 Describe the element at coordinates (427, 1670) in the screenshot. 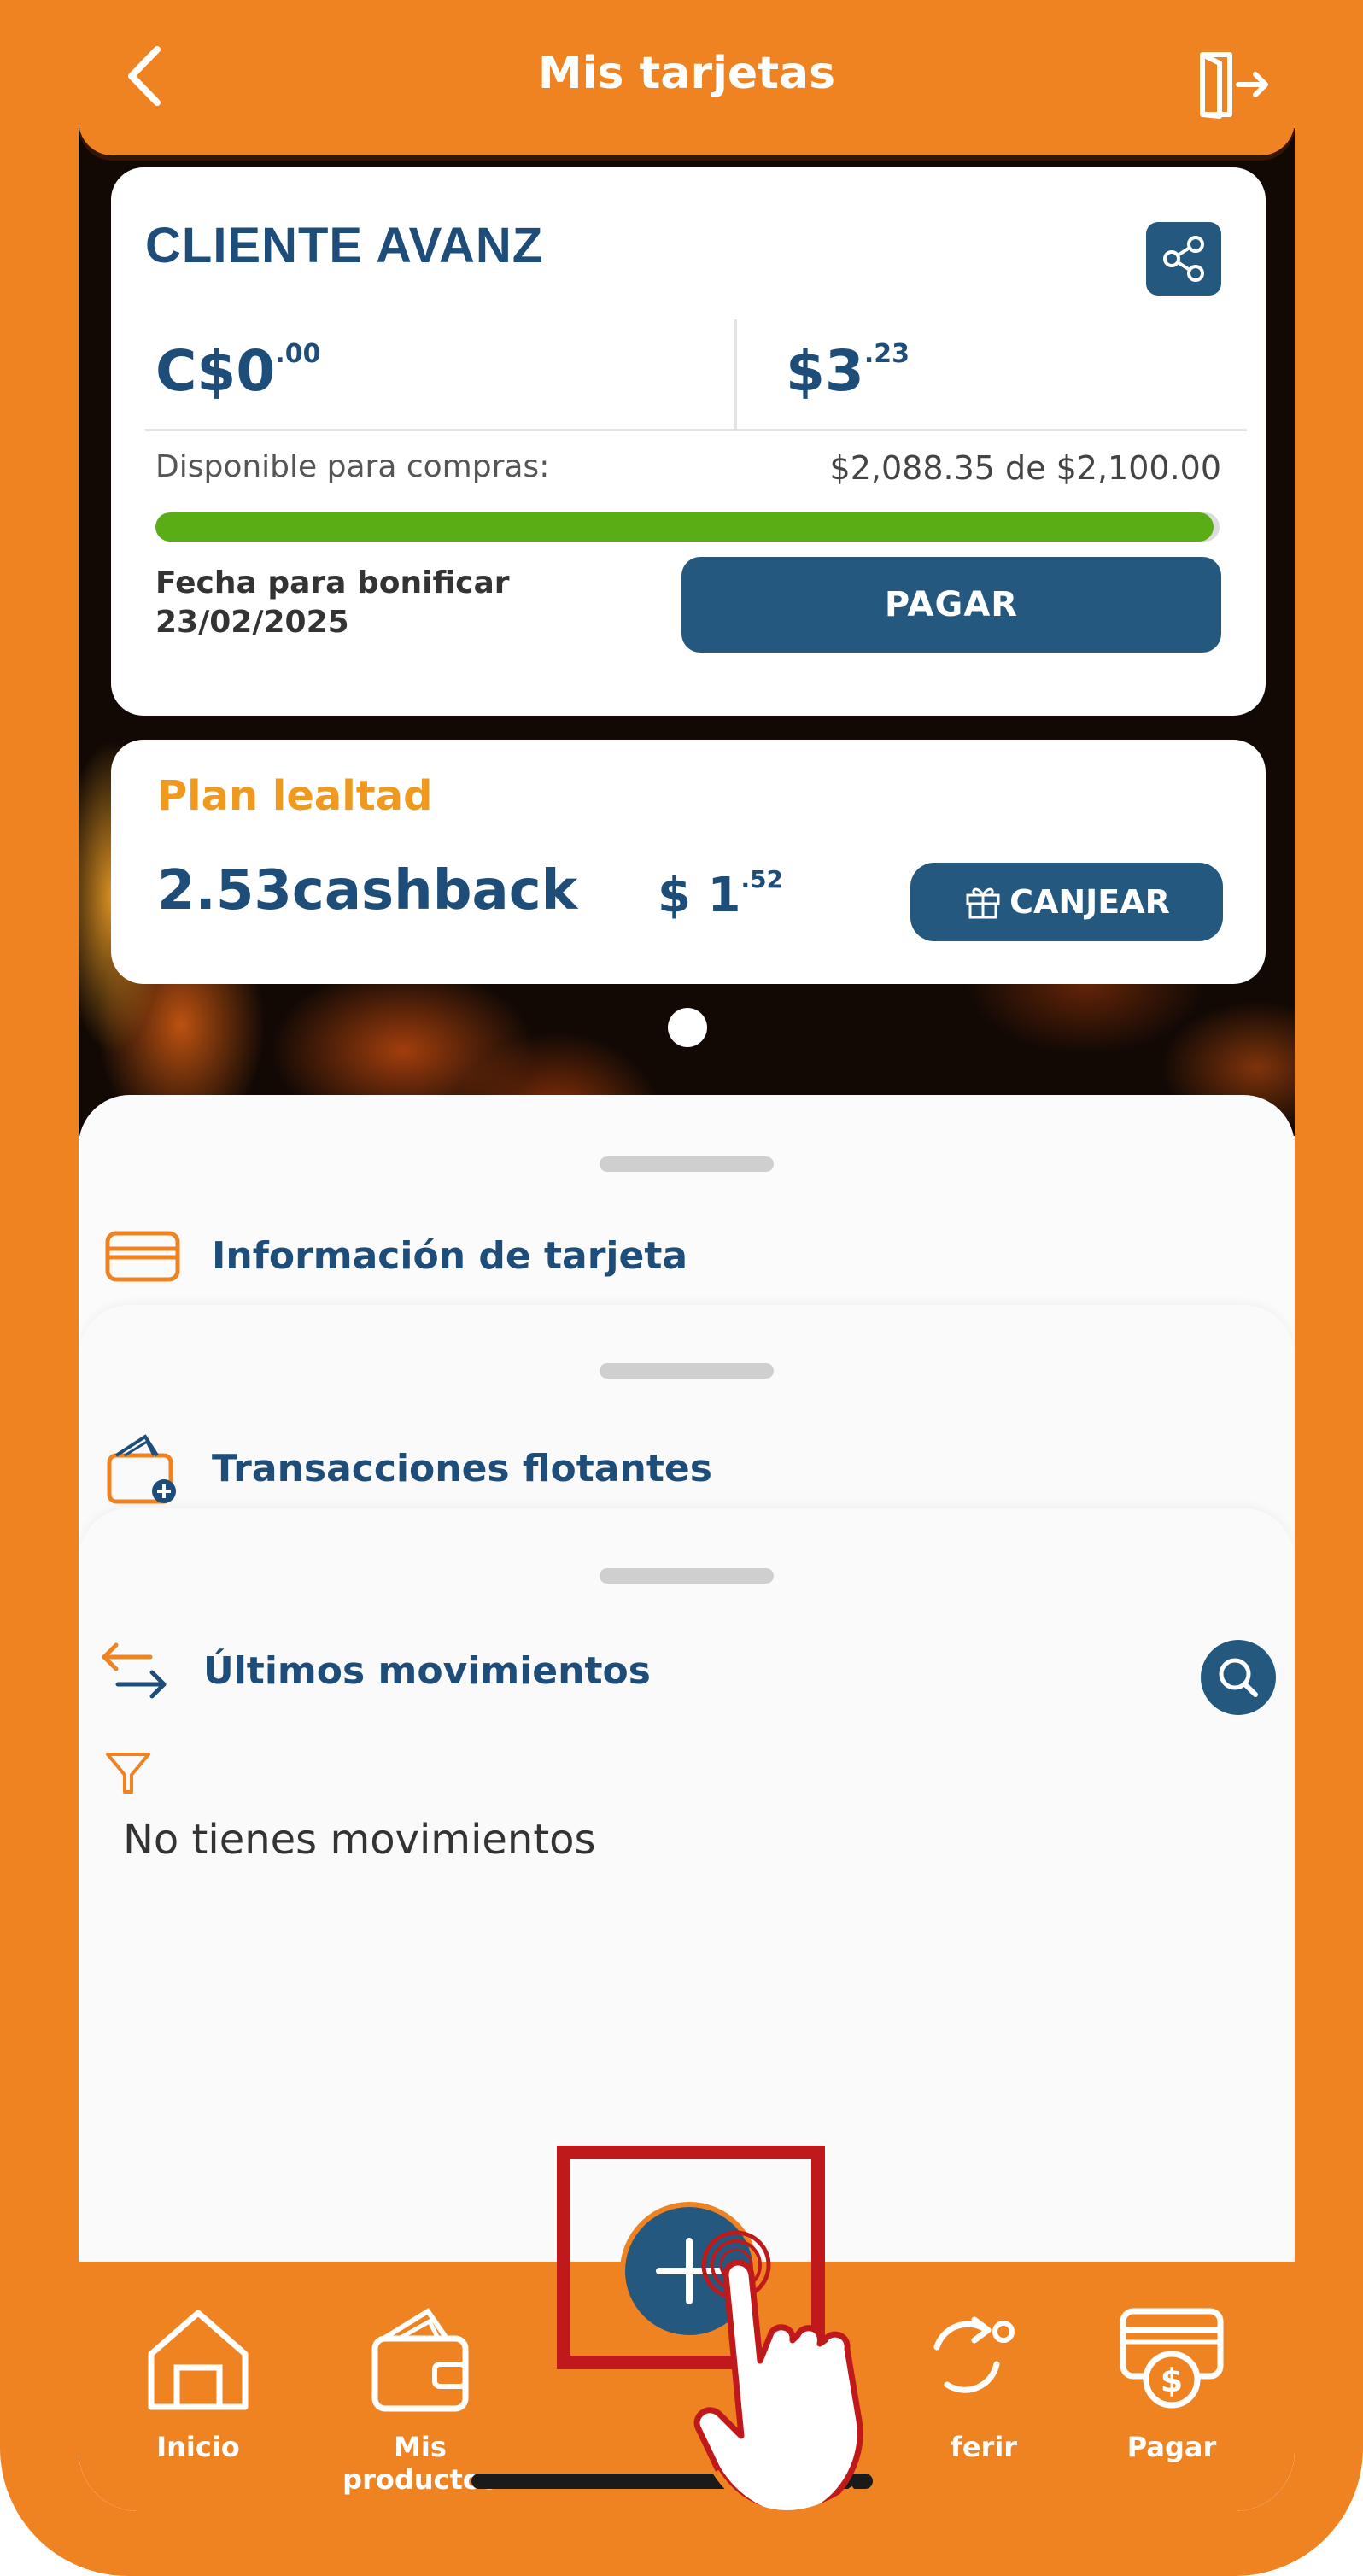

I see `last-movements-label: Últimos movimientos` at that location.